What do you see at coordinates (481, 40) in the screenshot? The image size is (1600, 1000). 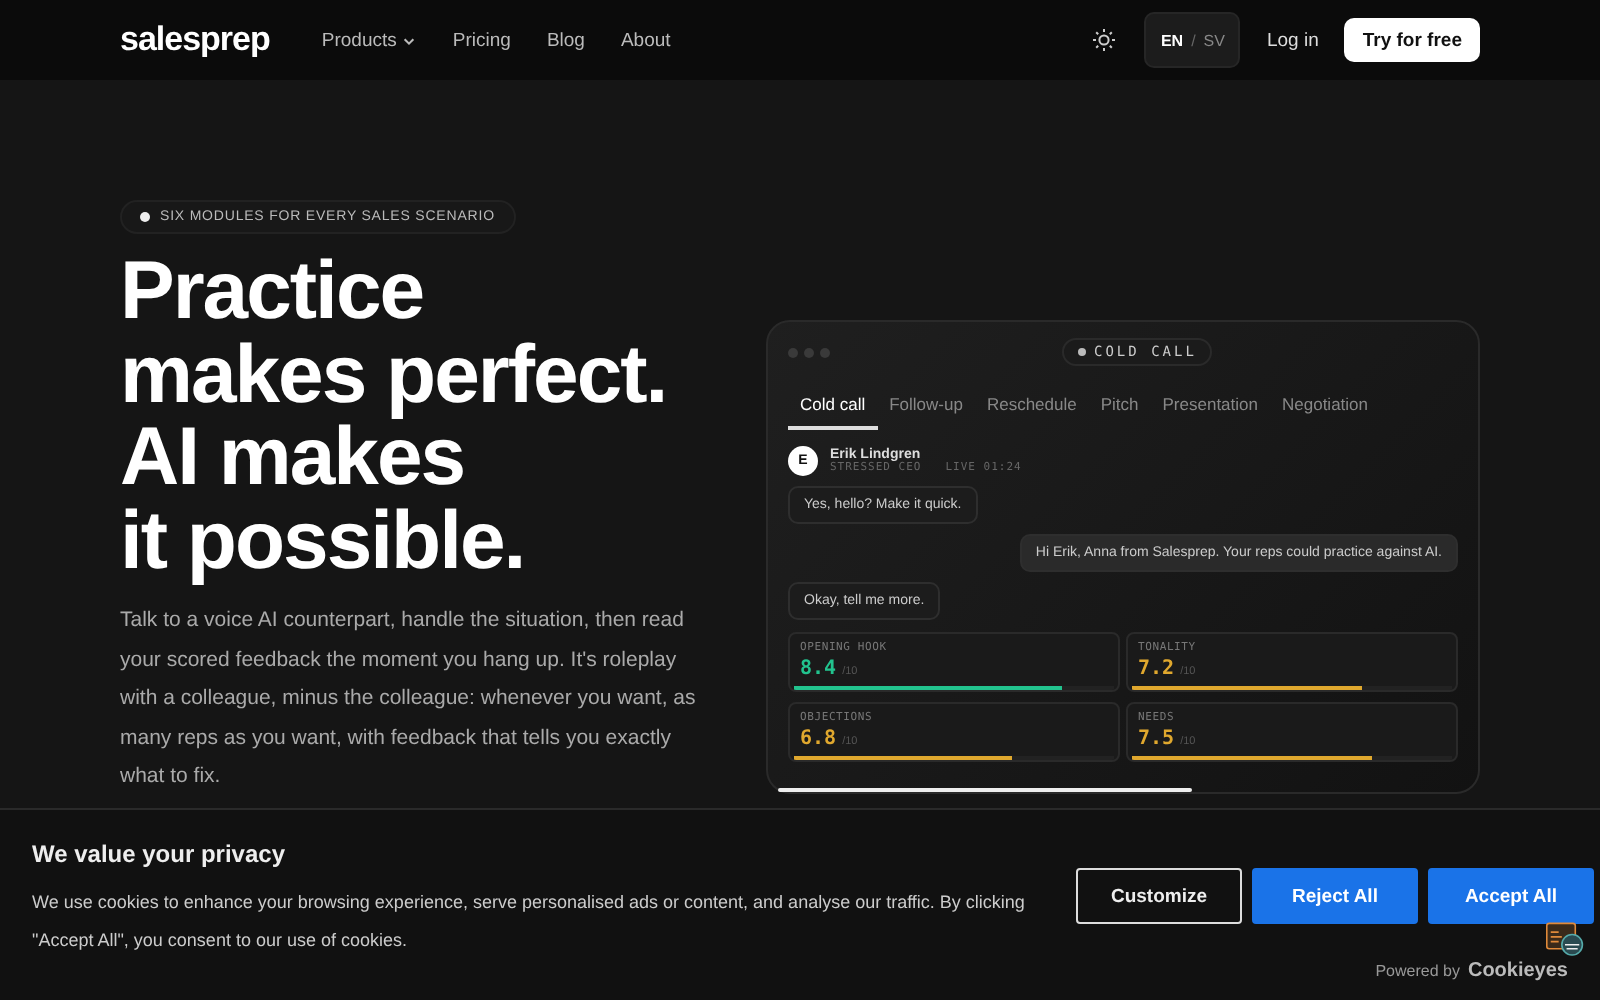 I see `nav-link: Pricing` at bounding box center [481, 40].